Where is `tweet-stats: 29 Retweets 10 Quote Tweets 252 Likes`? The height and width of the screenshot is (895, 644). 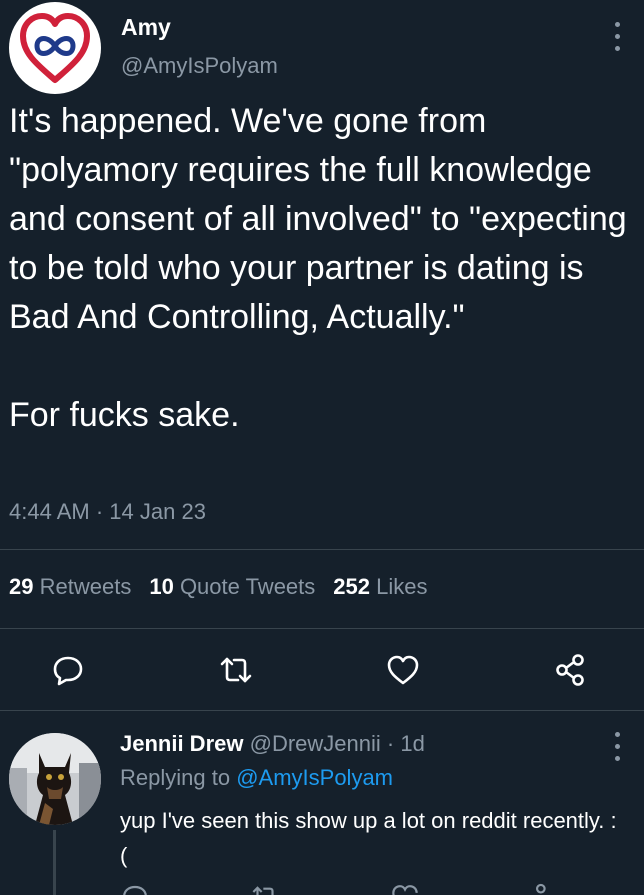
tweet-stats: 29 Retweets 10 Quote Tweets 252 Likes is located at coordinates (218, 587).